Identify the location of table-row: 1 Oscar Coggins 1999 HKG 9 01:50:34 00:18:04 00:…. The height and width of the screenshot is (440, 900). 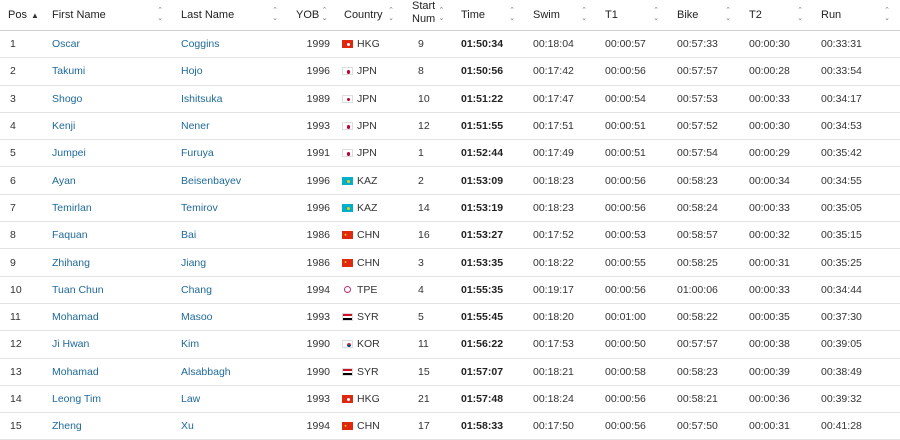
(450, 44).